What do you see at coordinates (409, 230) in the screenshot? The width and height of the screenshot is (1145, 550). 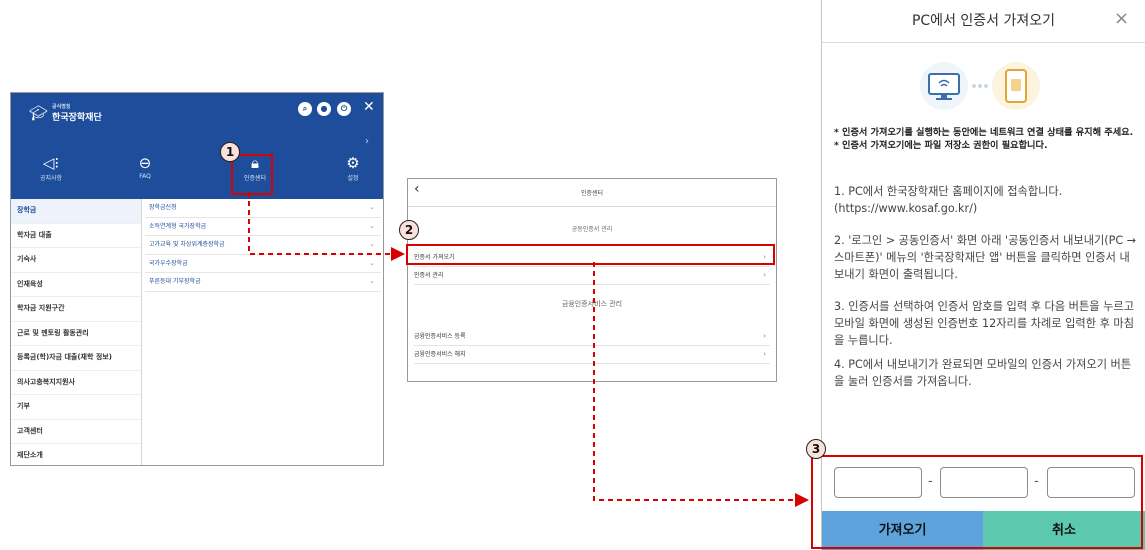 I see `step-marker-2: 2` at bounding box center [409, 230].